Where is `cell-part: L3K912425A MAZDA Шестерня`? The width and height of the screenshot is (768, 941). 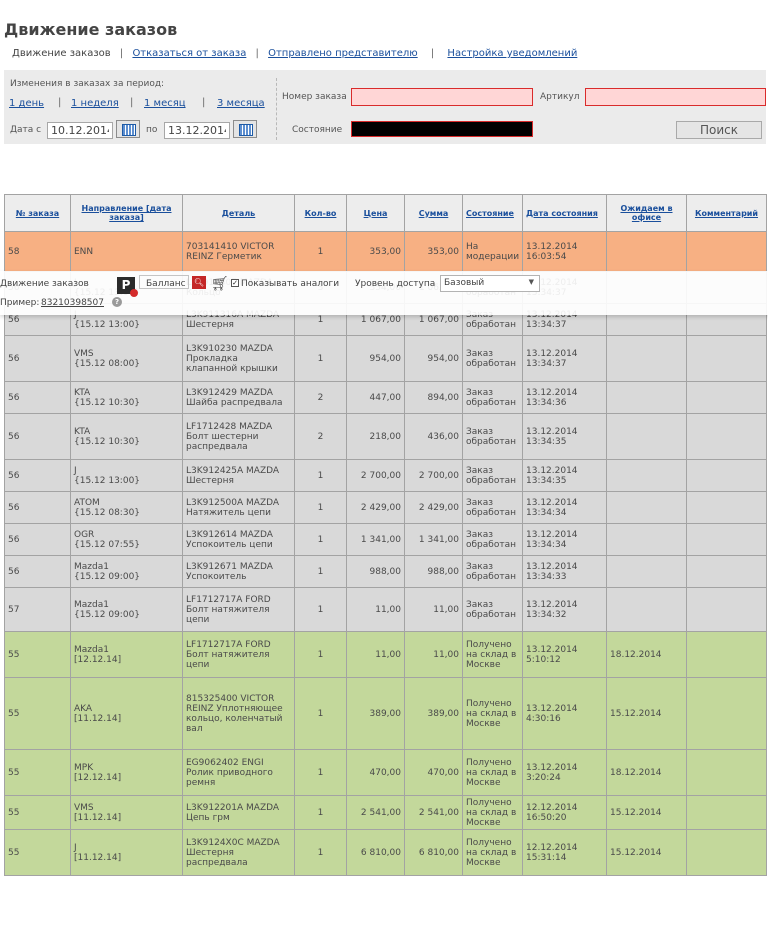
cell-part: L3K912425A MAZDA Шестерня is located at coordinates (238, 475).